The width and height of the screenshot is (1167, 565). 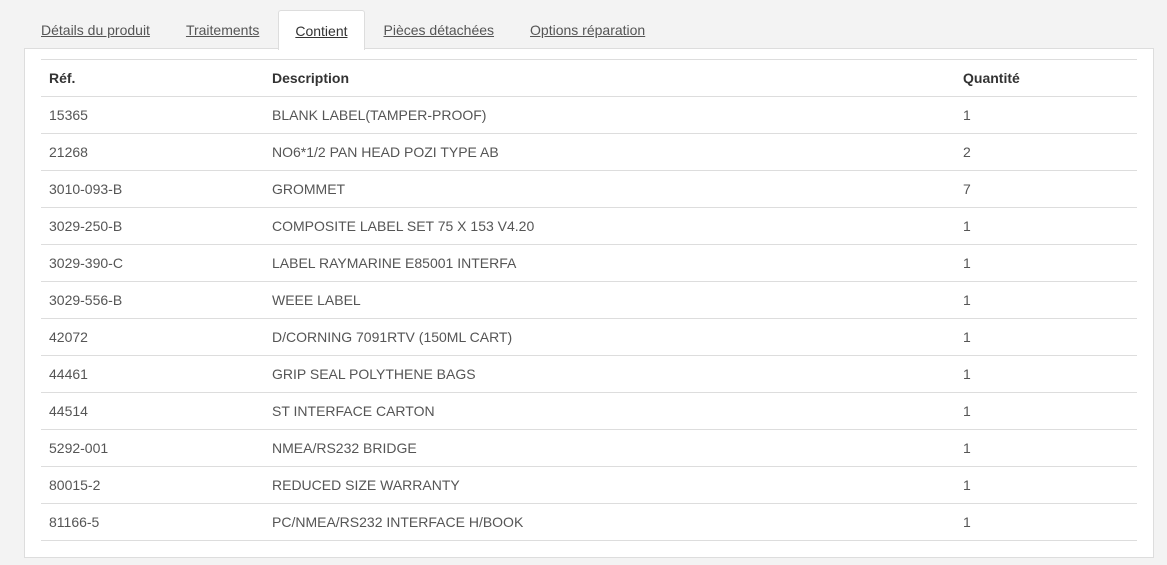 I want to click on table-row: 5292-001 NMEA/RS232 BRIDGE 1, so click(x=589, y=448).